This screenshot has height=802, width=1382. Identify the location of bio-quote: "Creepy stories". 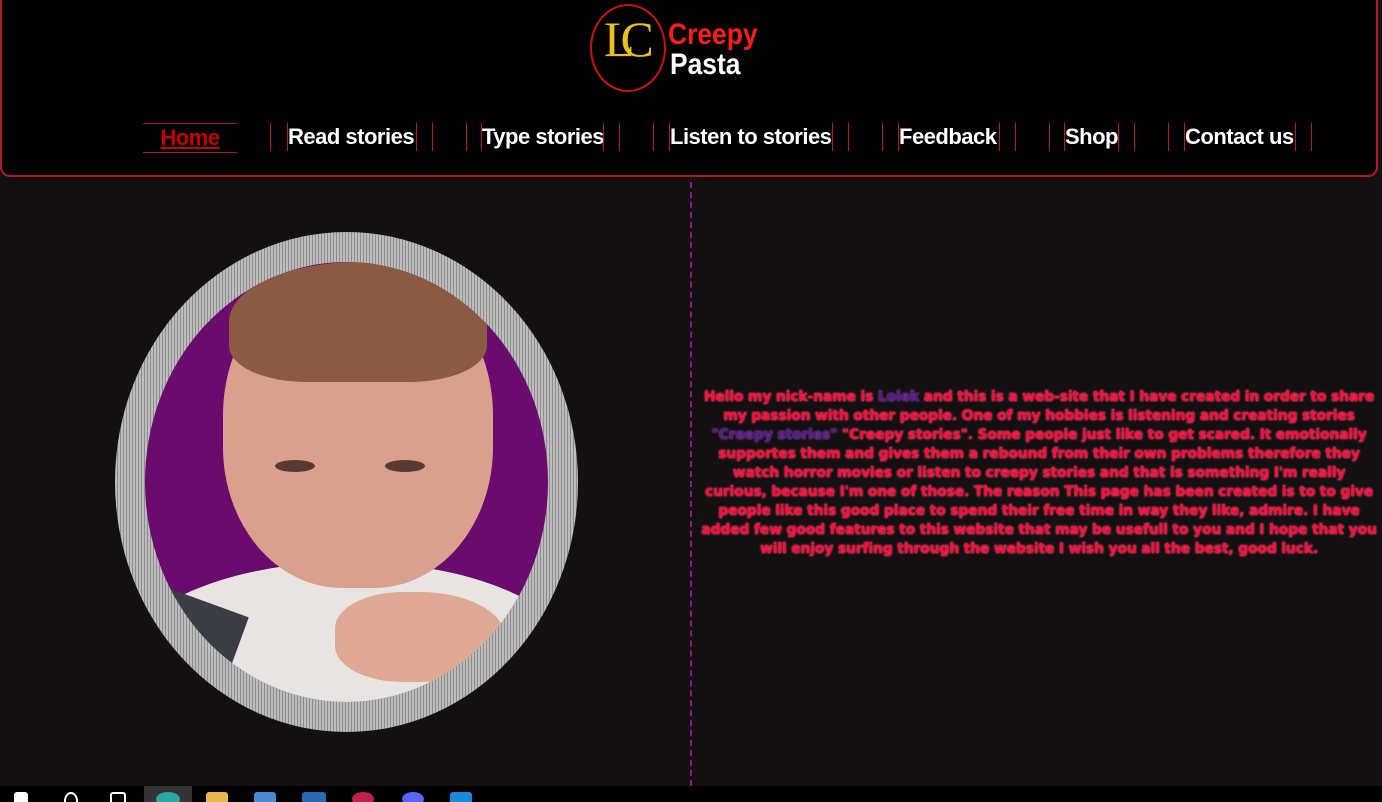
(774, 435).